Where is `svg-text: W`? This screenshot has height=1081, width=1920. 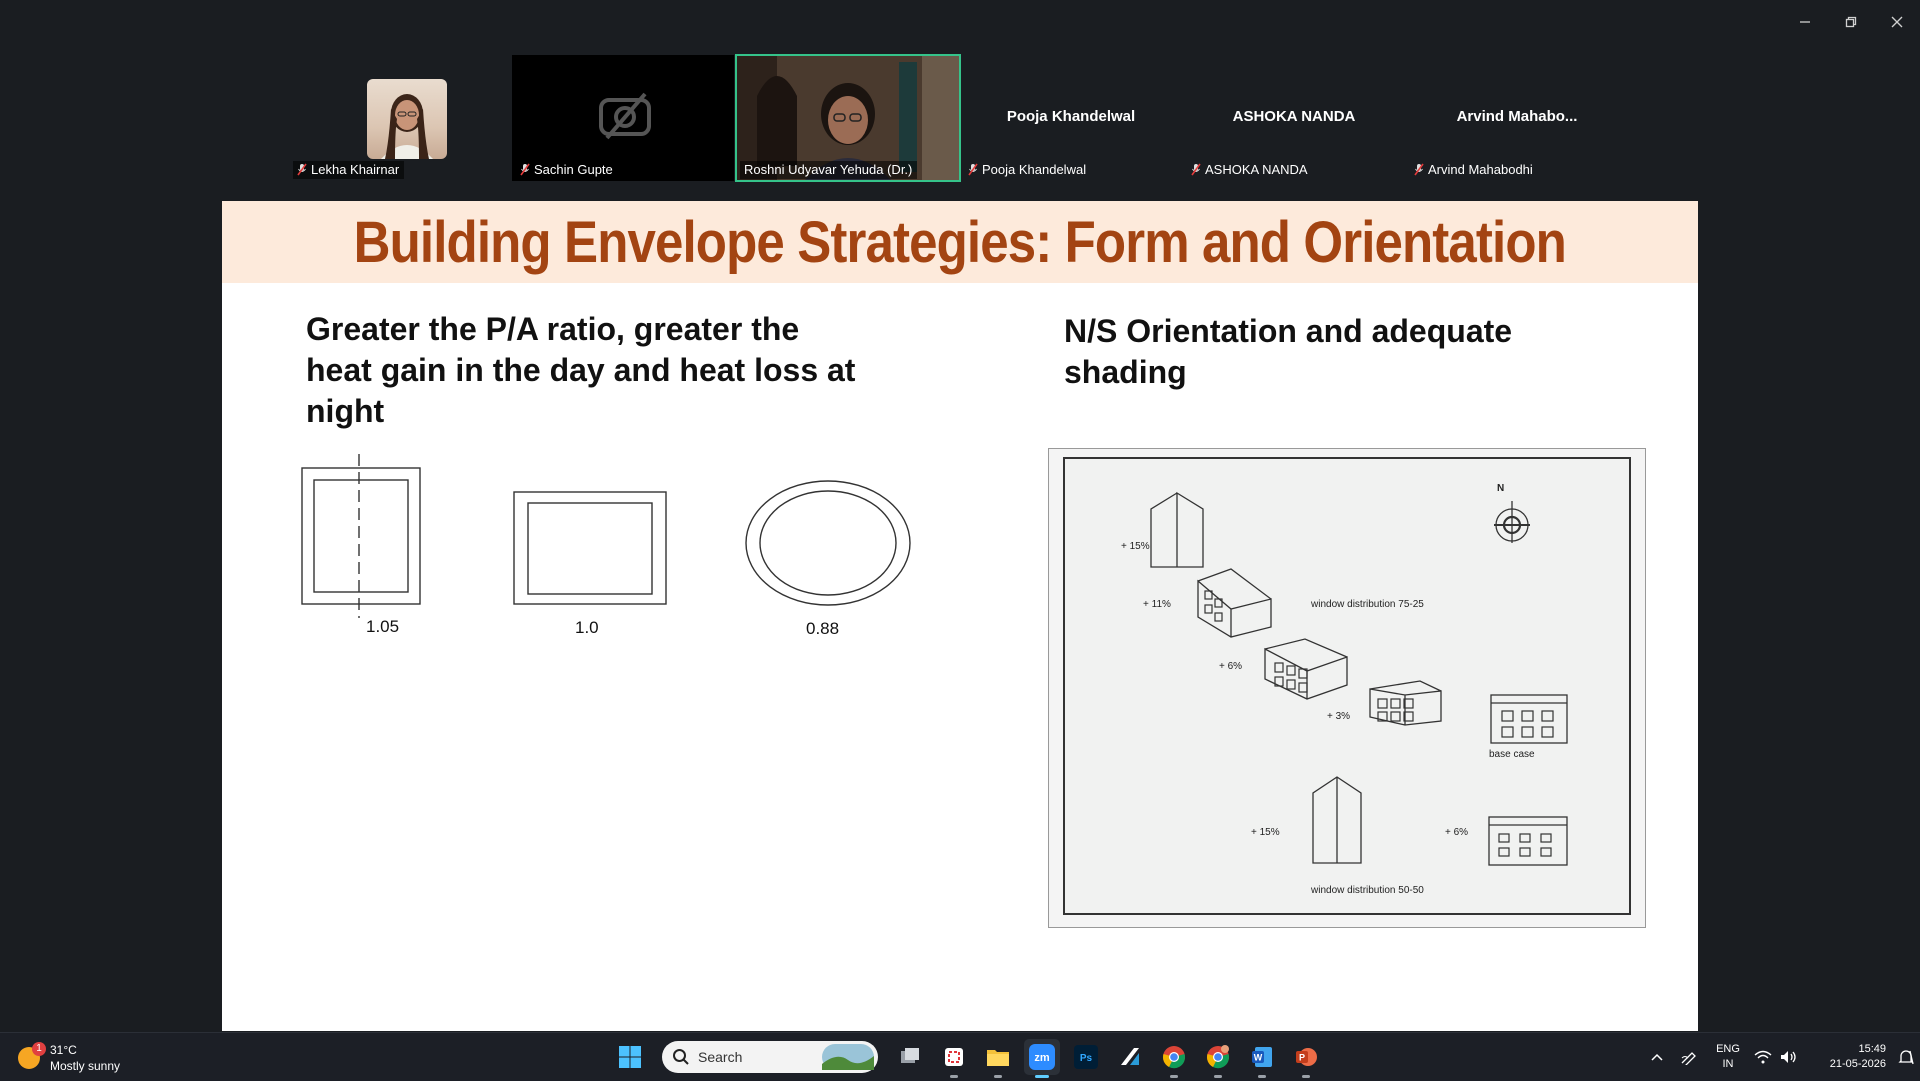 svg-text: W is located at coordinates (1258, 1058).